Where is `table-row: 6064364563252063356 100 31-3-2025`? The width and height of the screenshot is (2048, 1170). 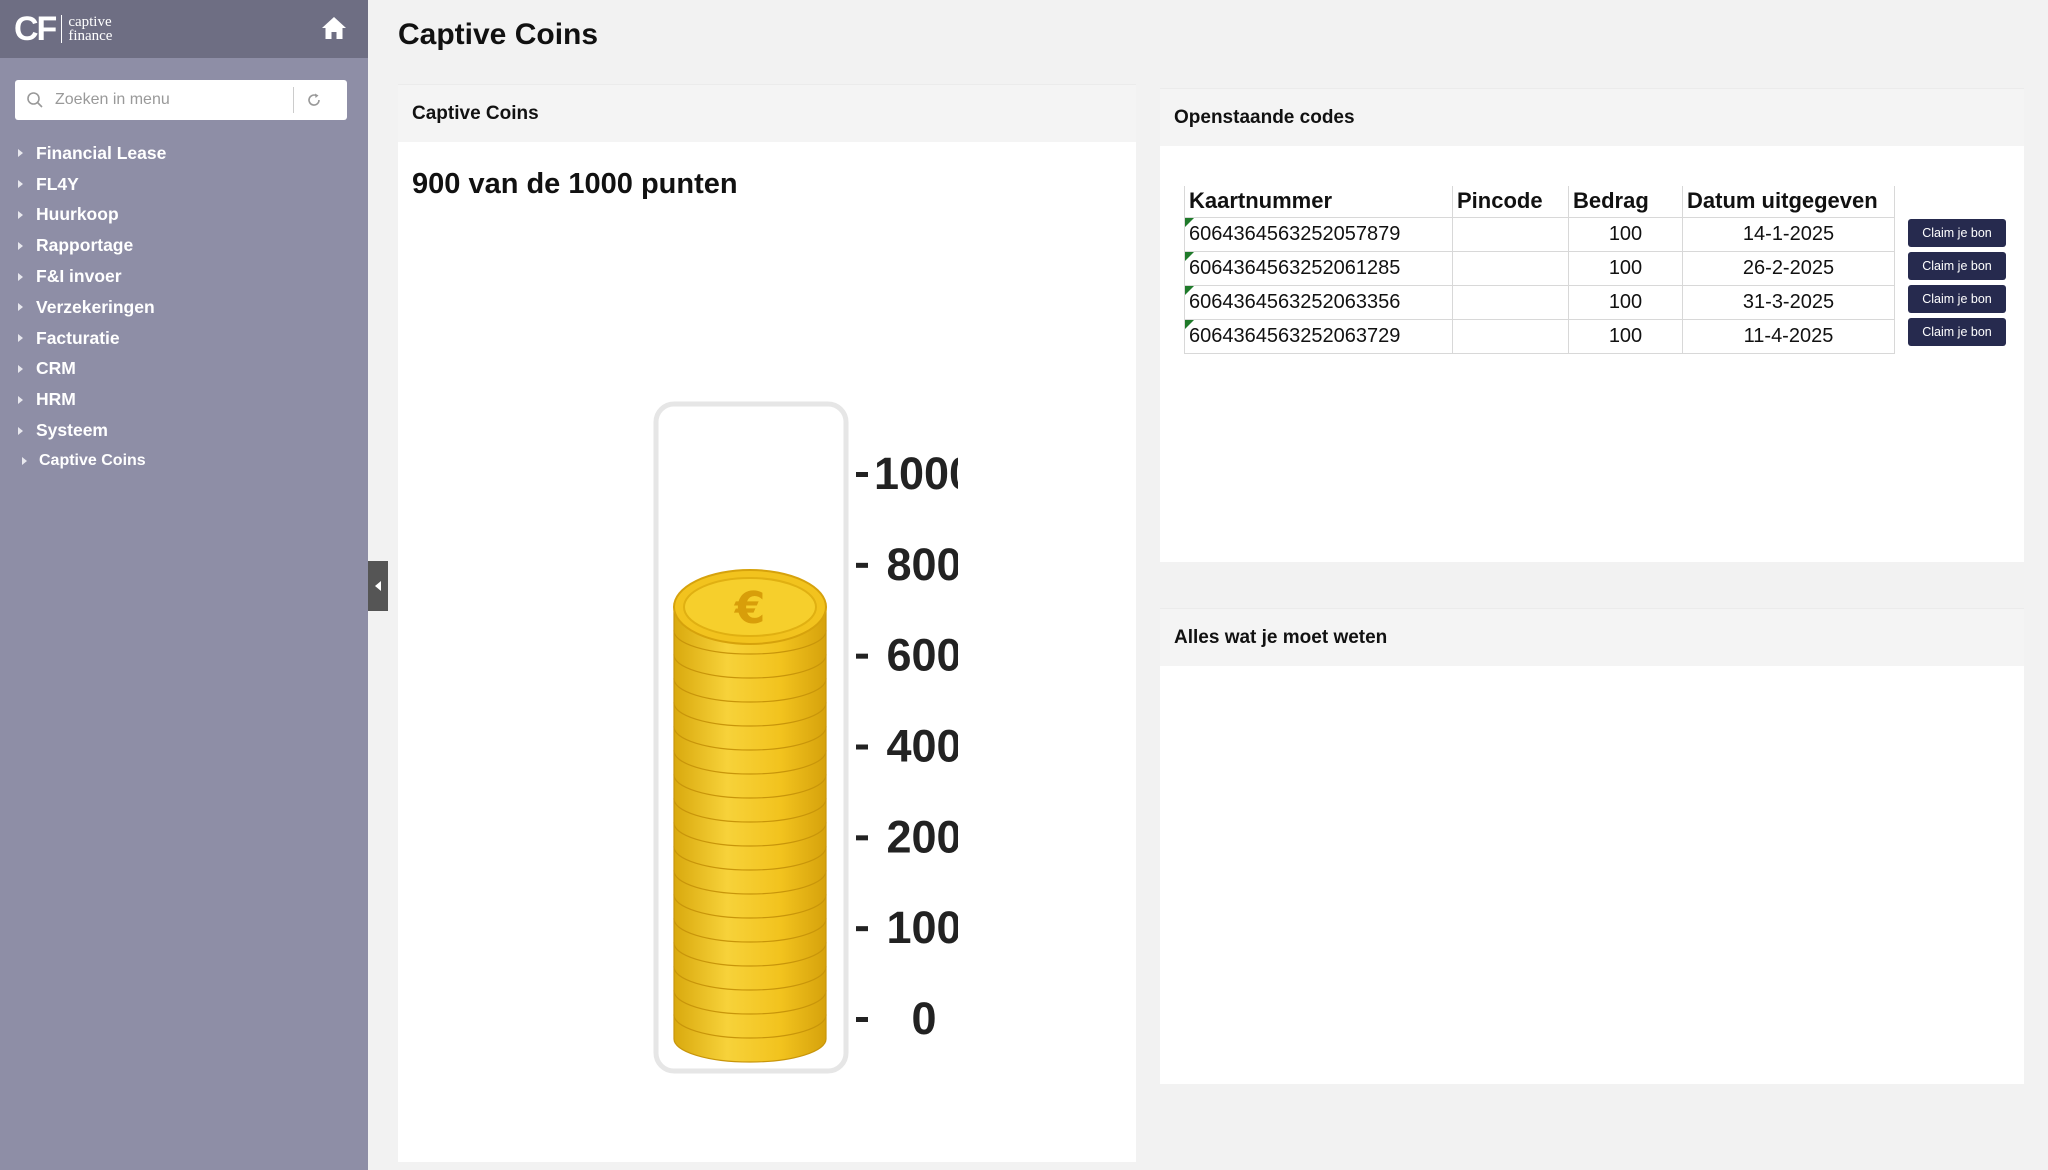 table-row: 6064364563252063356 100 31-3-2025 is located at coordinates (1539, 302).